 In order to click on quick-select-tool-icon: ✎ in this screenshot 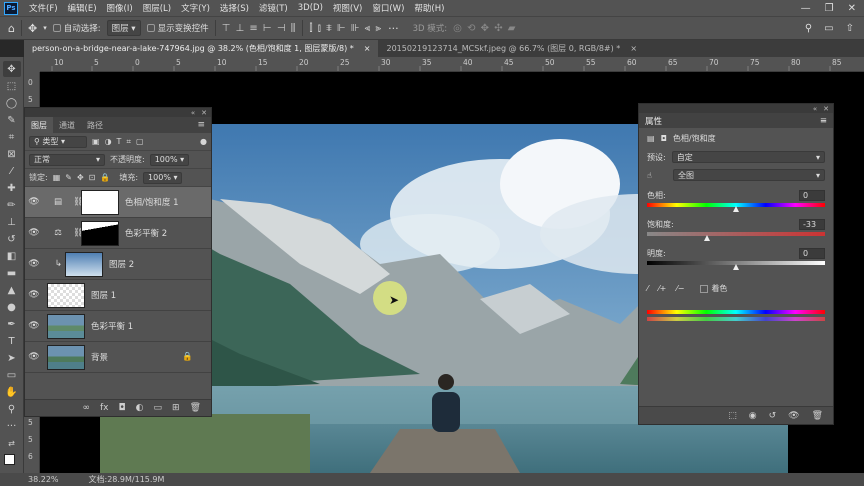, I will do `click(12, 120)`.